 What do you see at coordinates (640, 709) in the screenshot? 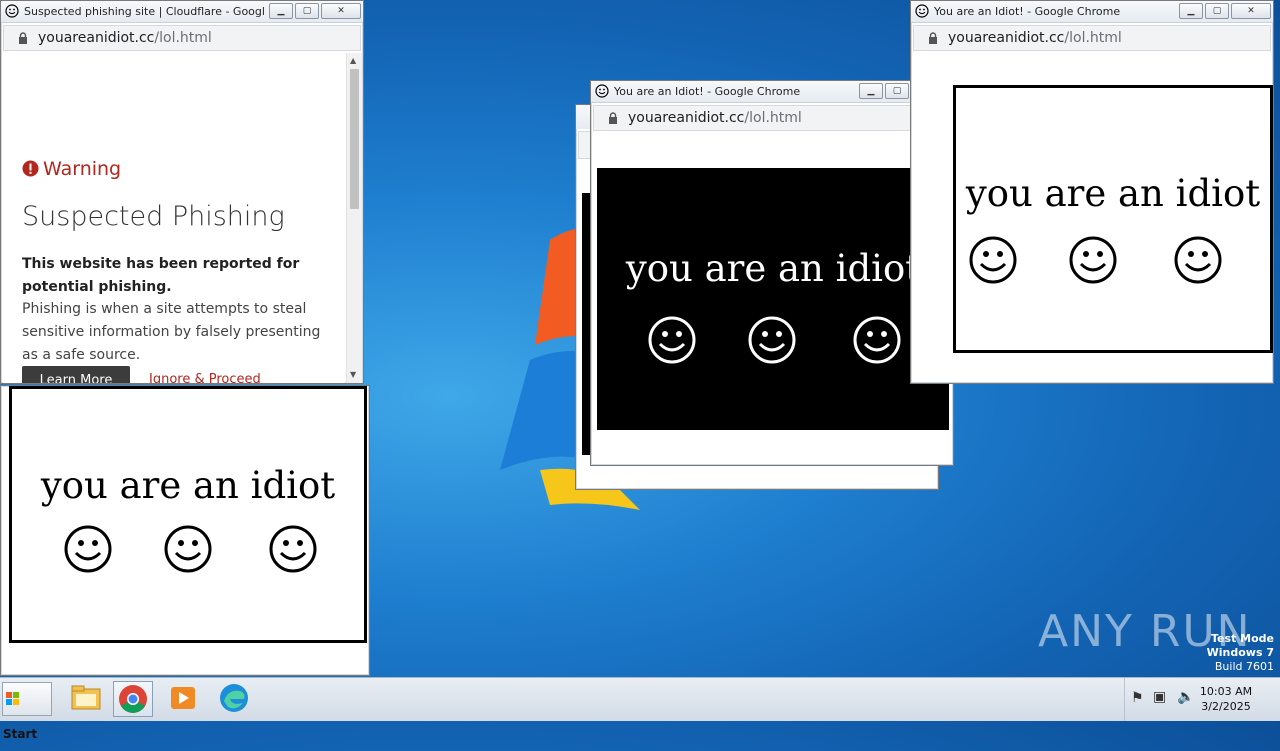
I see `taskbar: Start ⚑ ▣ 🔈 10:03 AM 3/2/2025` at bounding box center [640, 709].